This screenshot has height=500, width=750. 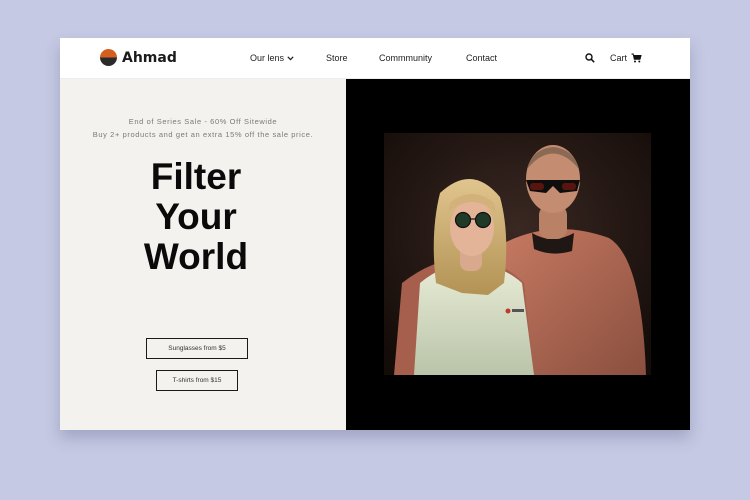 I want to click on cart-icon, so click(x=636, y=58).